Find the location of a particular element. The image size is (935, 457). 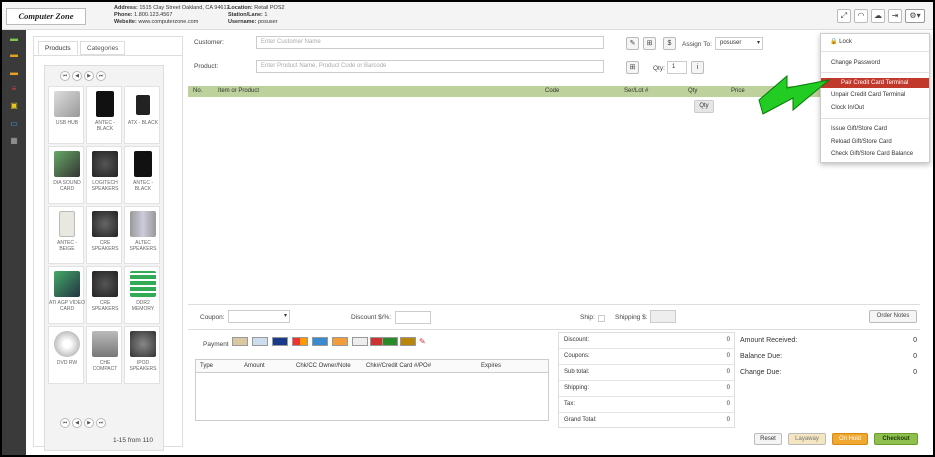

shipping-input is located at coordinates (663, 316).